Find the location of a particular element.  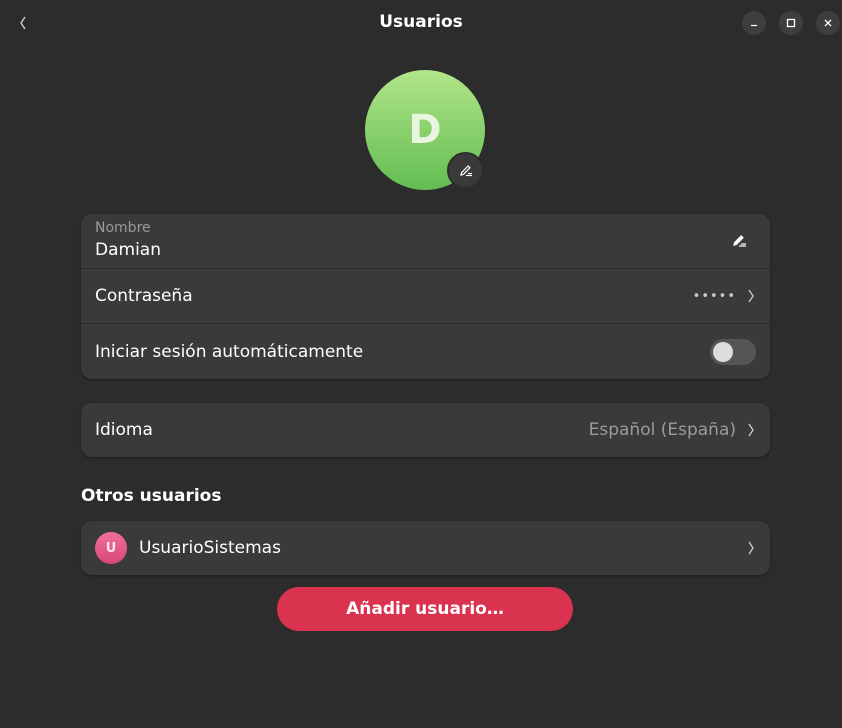

avatar-edit-button is located at coordinates (465, 170).